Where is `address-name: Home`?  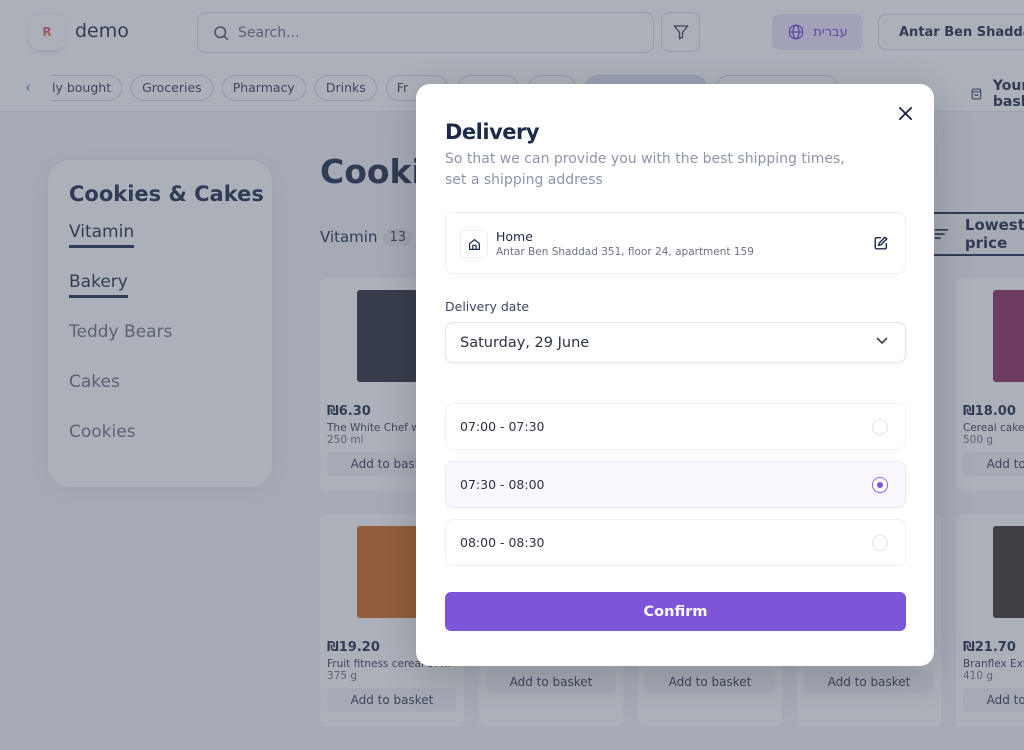
address-name: Home is located at coordinates (514, 236).